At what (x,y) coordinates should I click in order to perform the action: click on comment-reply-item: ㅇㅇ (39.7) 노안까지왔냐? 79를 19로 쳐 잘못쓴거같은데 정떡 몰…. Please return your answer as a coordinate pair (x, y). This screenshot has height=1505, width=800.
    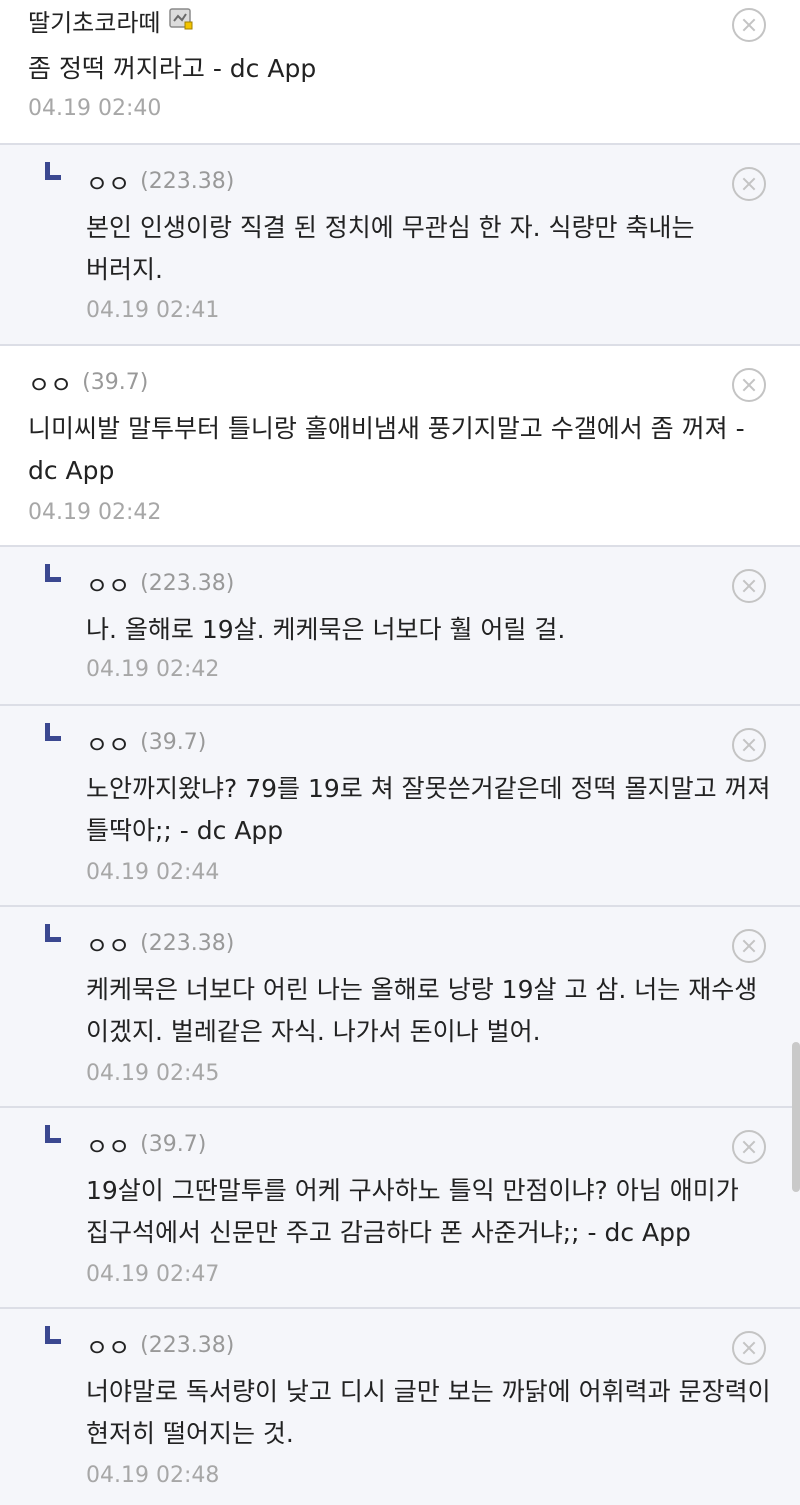
    Looking at the image, I should click on (400, 806).